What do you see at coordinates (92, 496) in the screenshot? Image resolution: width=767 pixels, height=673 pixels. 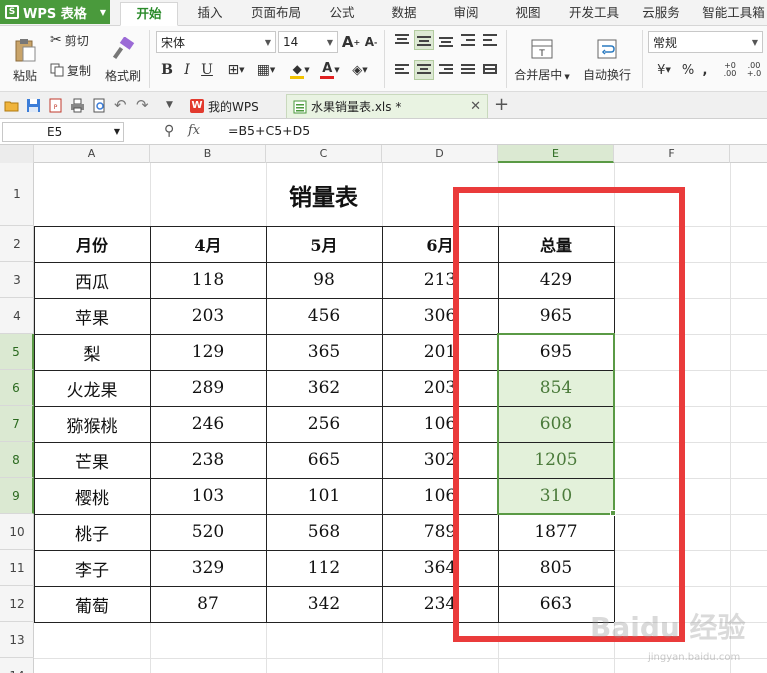 I see `table-cell: 樱桃` at bounding box center [92, 496].